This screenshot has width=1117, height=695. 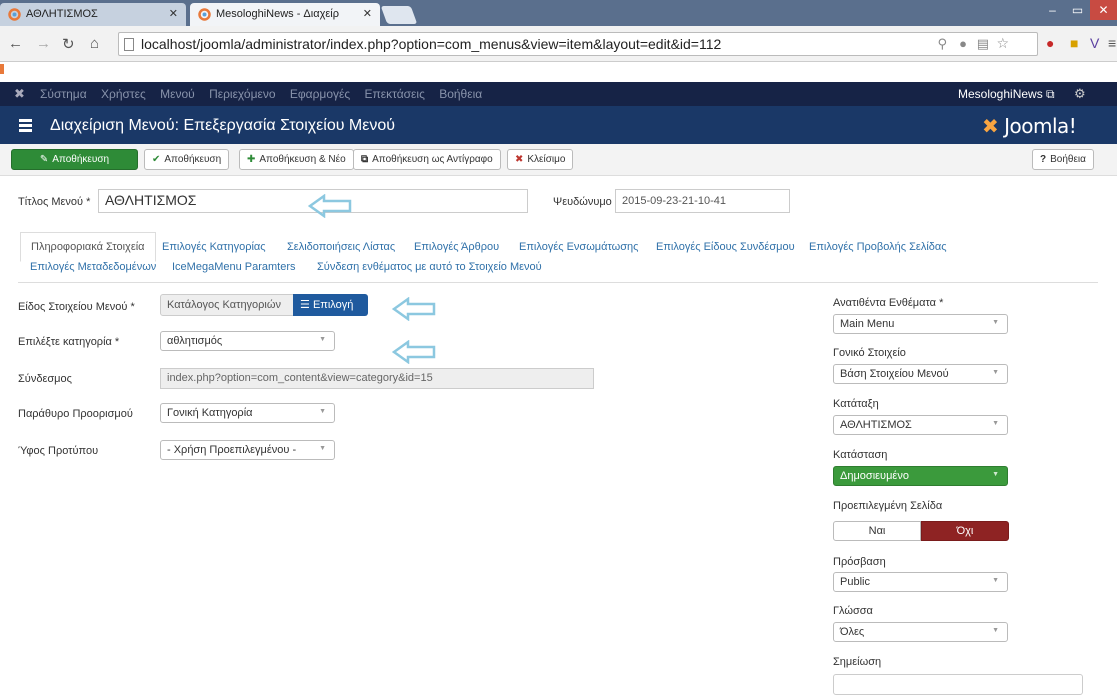 What do you see at coordinates (365, 159) in the screenshot?
I see `copy-icon: ⧉` at bounding box center [365, 159].